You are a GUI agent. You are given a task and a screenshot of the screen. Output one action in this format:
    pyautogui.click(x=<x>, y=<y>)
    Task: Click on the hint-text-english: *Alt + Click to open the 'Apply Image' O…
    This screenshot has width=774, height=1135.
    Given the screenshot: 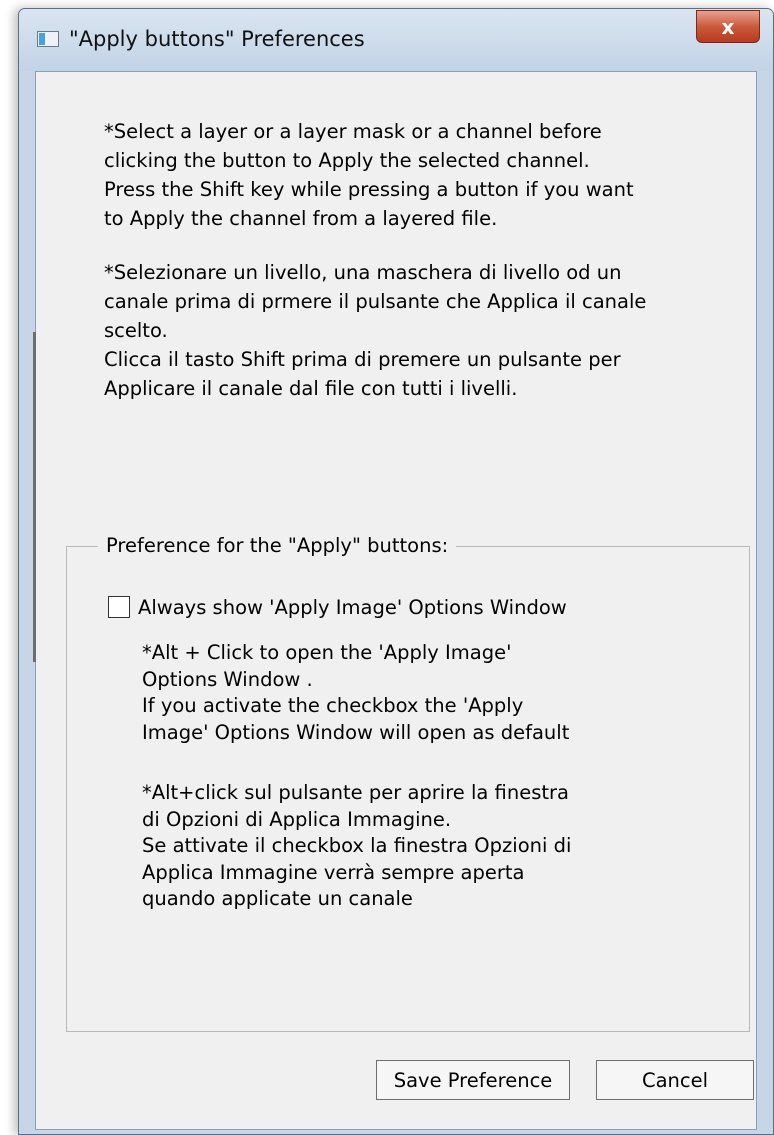 What is the action you would take?
    pyautogui.click(x=356, y=692)
    